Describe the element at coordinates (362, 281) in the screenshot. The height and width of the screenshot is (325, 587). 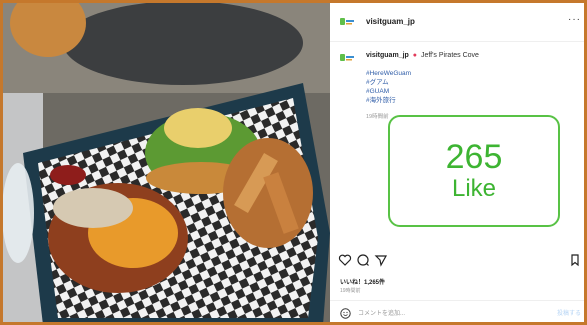
I see `likes-count: いいね！1,265件` at that location.